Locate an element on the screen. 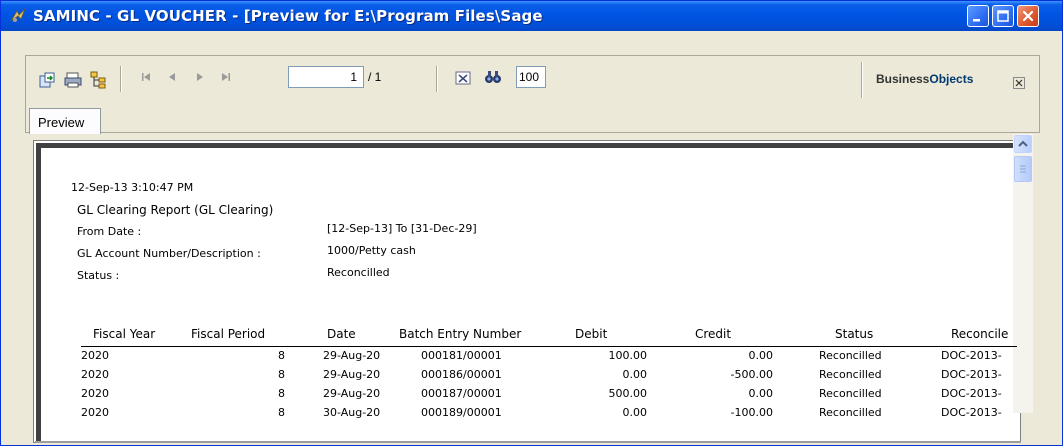  close-panel-icon is located at coordinates (1019, 81).